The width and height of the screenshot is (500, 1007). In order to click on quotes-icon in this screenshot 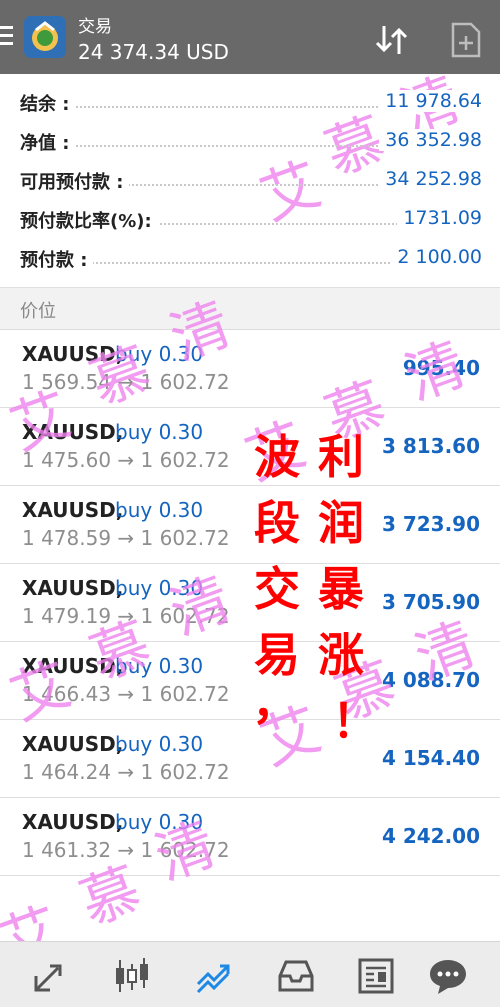, I will do `click(50, 976)`.